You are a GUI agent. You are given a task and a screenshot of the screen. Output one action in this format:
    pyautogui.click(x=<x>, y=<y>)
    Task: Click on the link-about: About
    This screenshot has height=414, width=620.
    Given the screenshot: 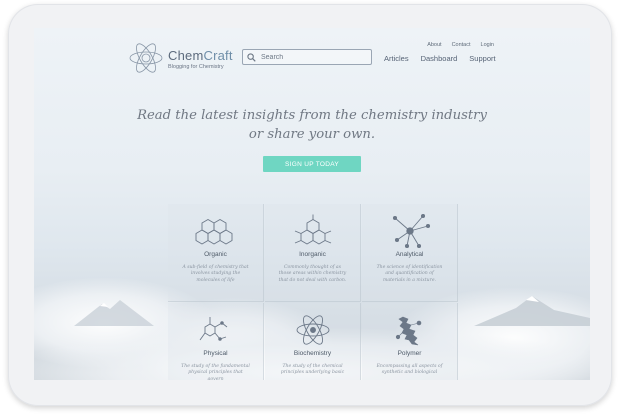 What is the action you would take?
    pyautogui.click(x=434, y=45)
    